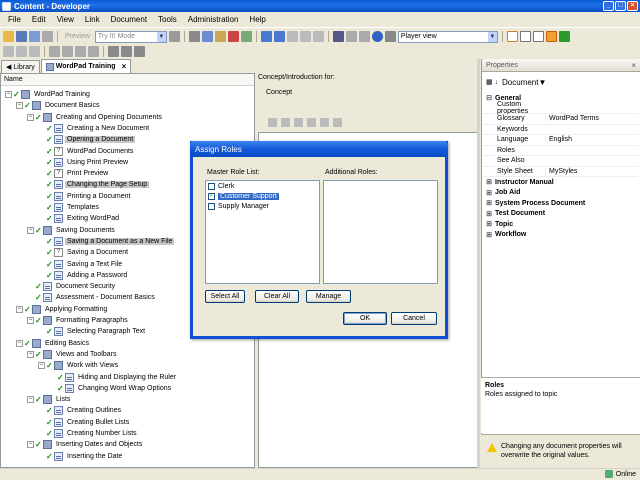 Image resolution: width=640 pixels, height=480 pixels. I want to click on tree-item: ✓? Saving a Document, so click(84, 252).